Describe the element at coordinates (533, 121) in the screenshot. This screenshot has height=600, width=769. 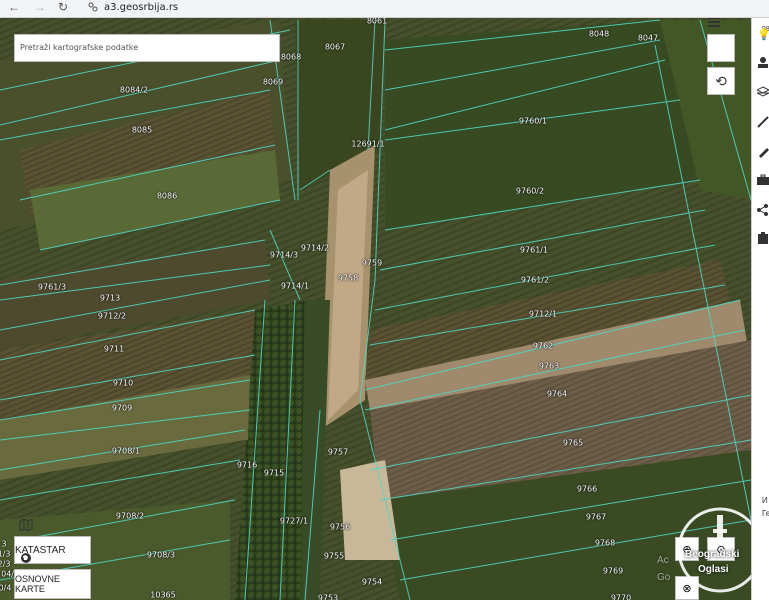
I see `parcel-label: 9760/1` at that location.